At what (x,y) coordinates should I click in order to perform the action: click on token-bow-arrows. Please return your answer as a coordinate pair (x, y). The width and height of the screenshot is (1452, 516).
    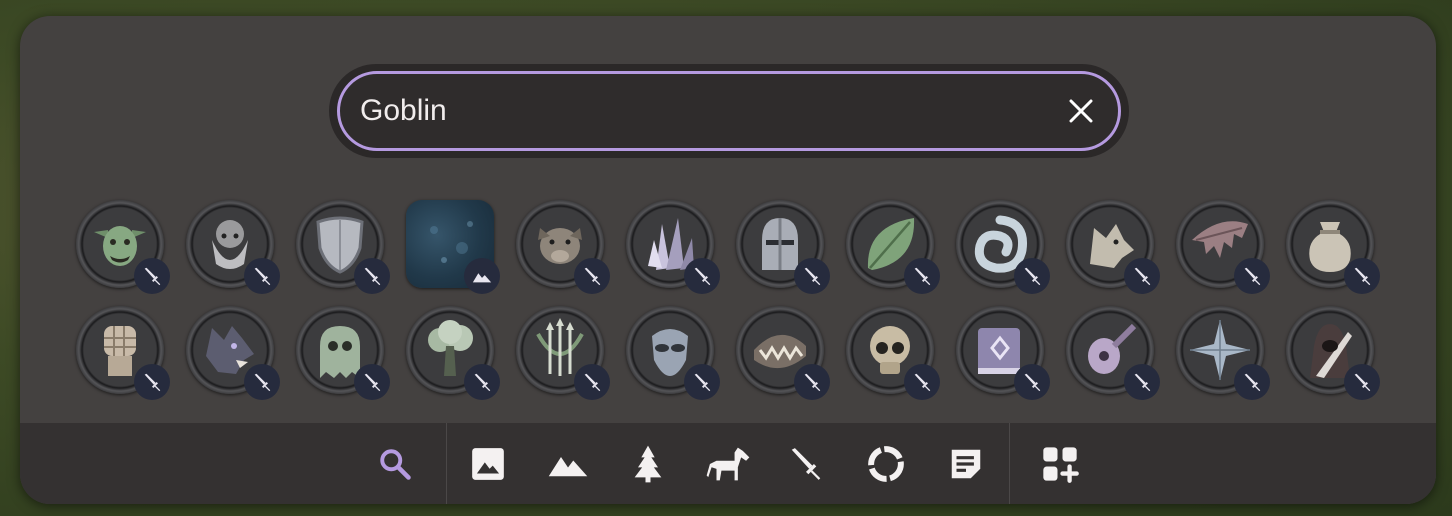
    Looking at the image, I should click on (564, 354).